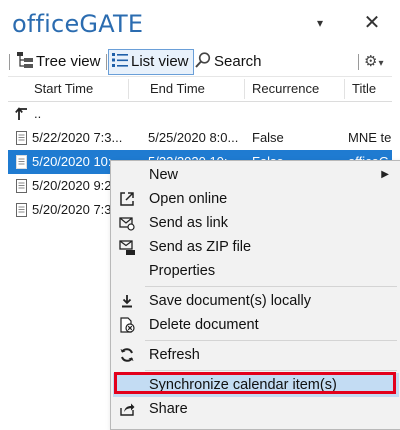  Describe the element at coordinates (160, 61) in the screenshot. I see `list-view-label: List view` at that location.